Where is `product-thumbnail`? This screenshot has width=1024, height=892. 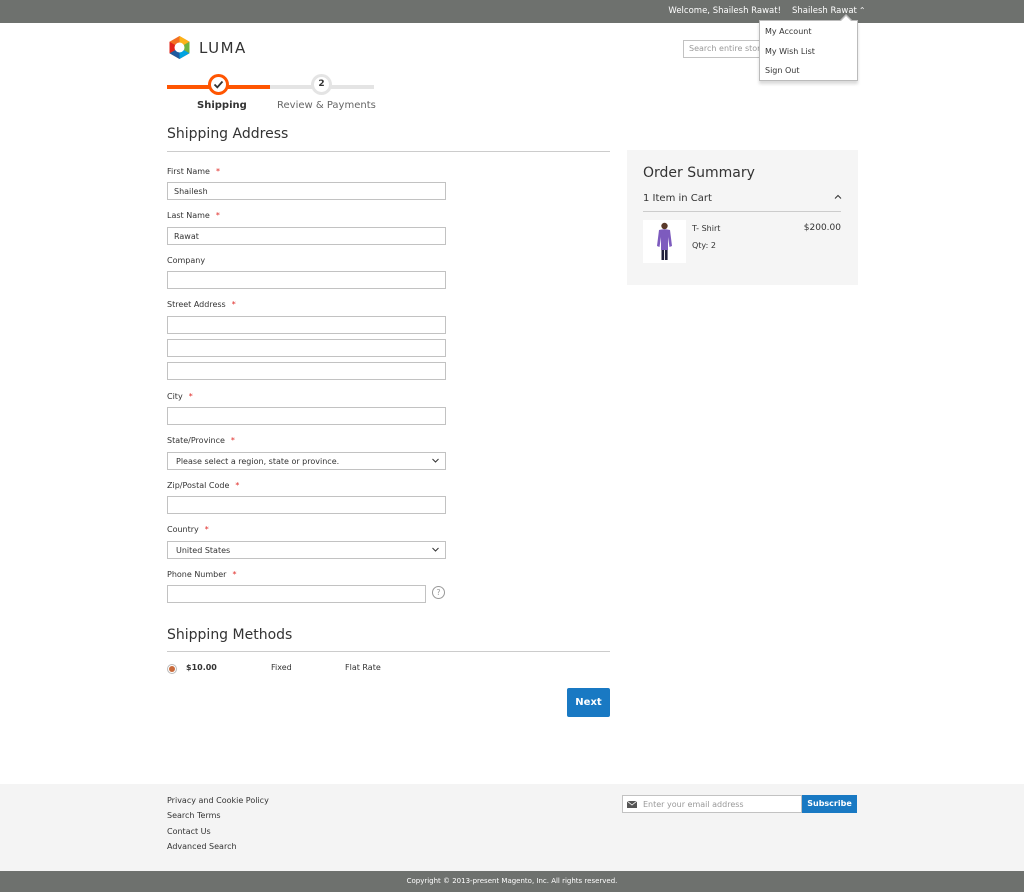
product-thumbnail is located at coordinates (664, 241).